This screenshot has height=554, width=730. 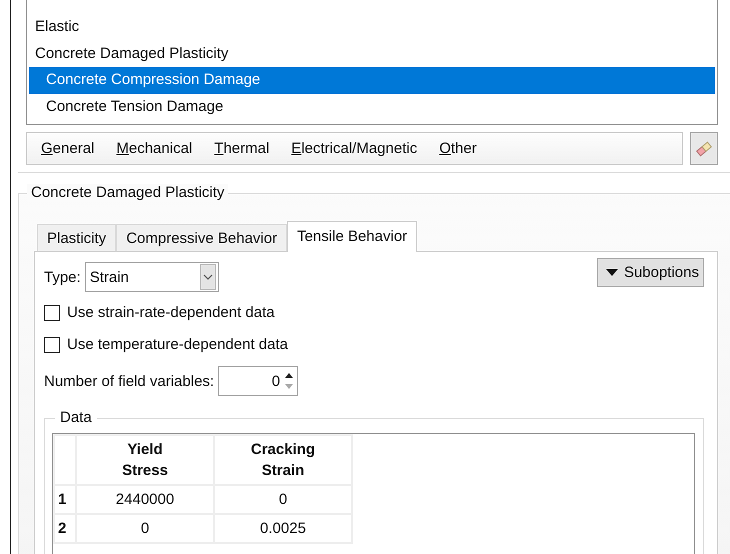 I want to click on column-header: Yield Stress, so click(x=145, y=460).